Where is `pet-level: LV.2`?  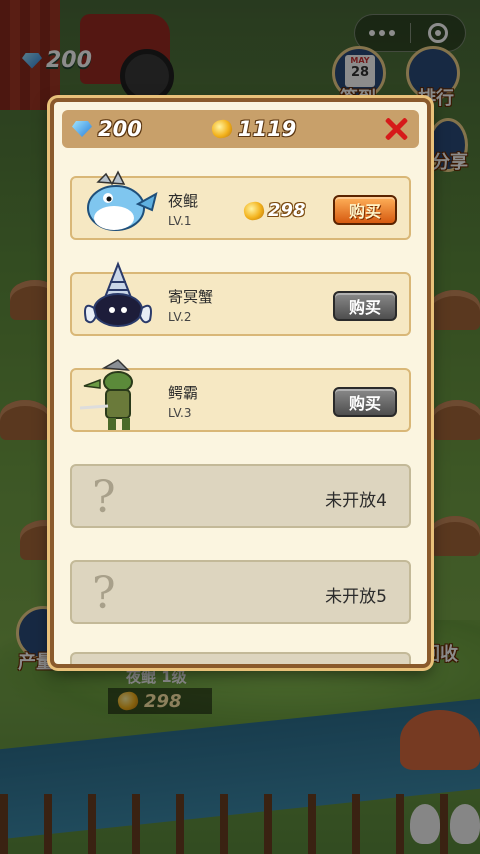
pet-level: LV.2 is located at coordinates (180, 317).